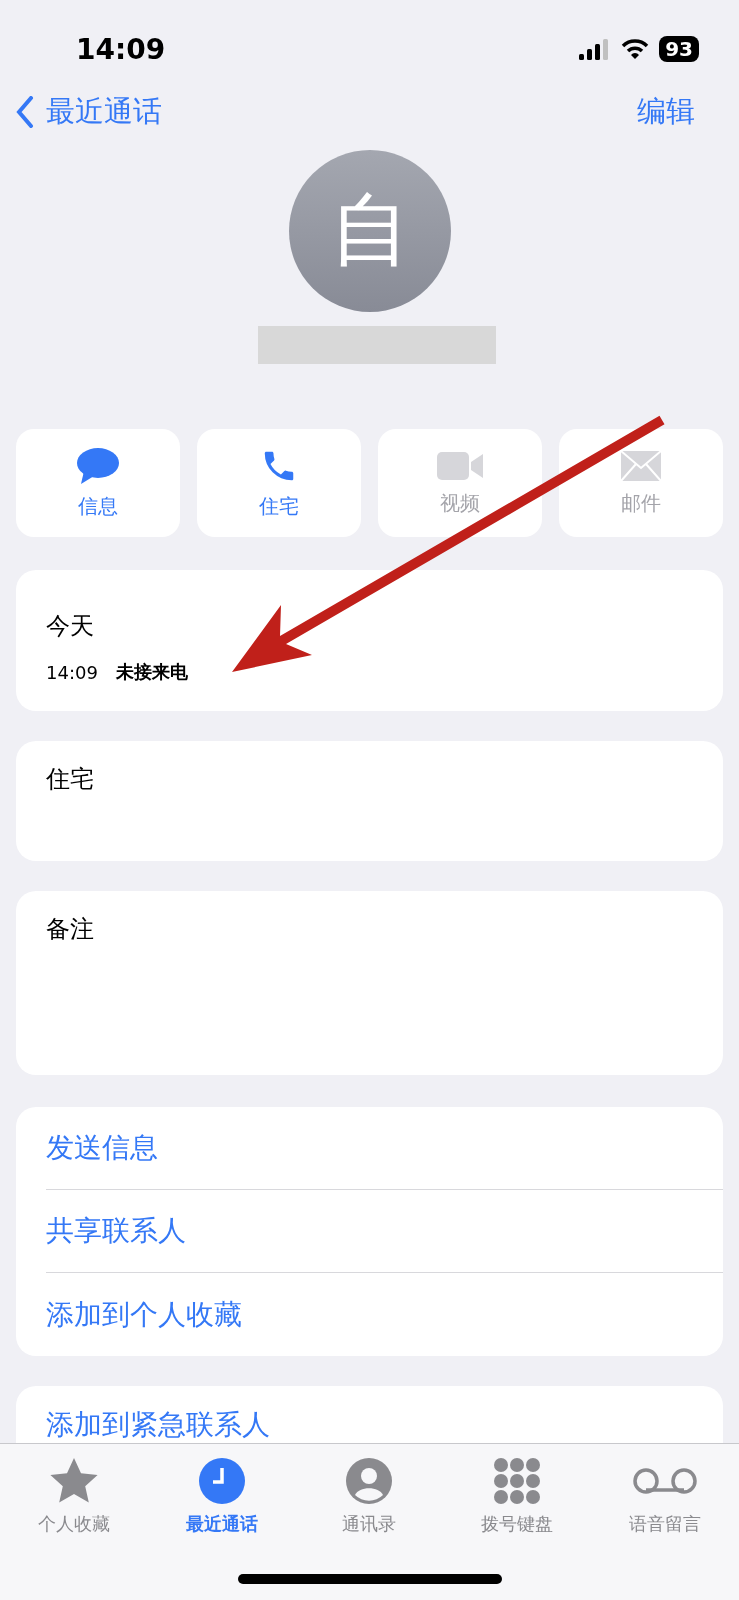 Image resolution: width=739 pixels, height=1600 pixels. Describe the element at coordinates (73, 1481) in the screenshot. I see `star-icon` at that location.